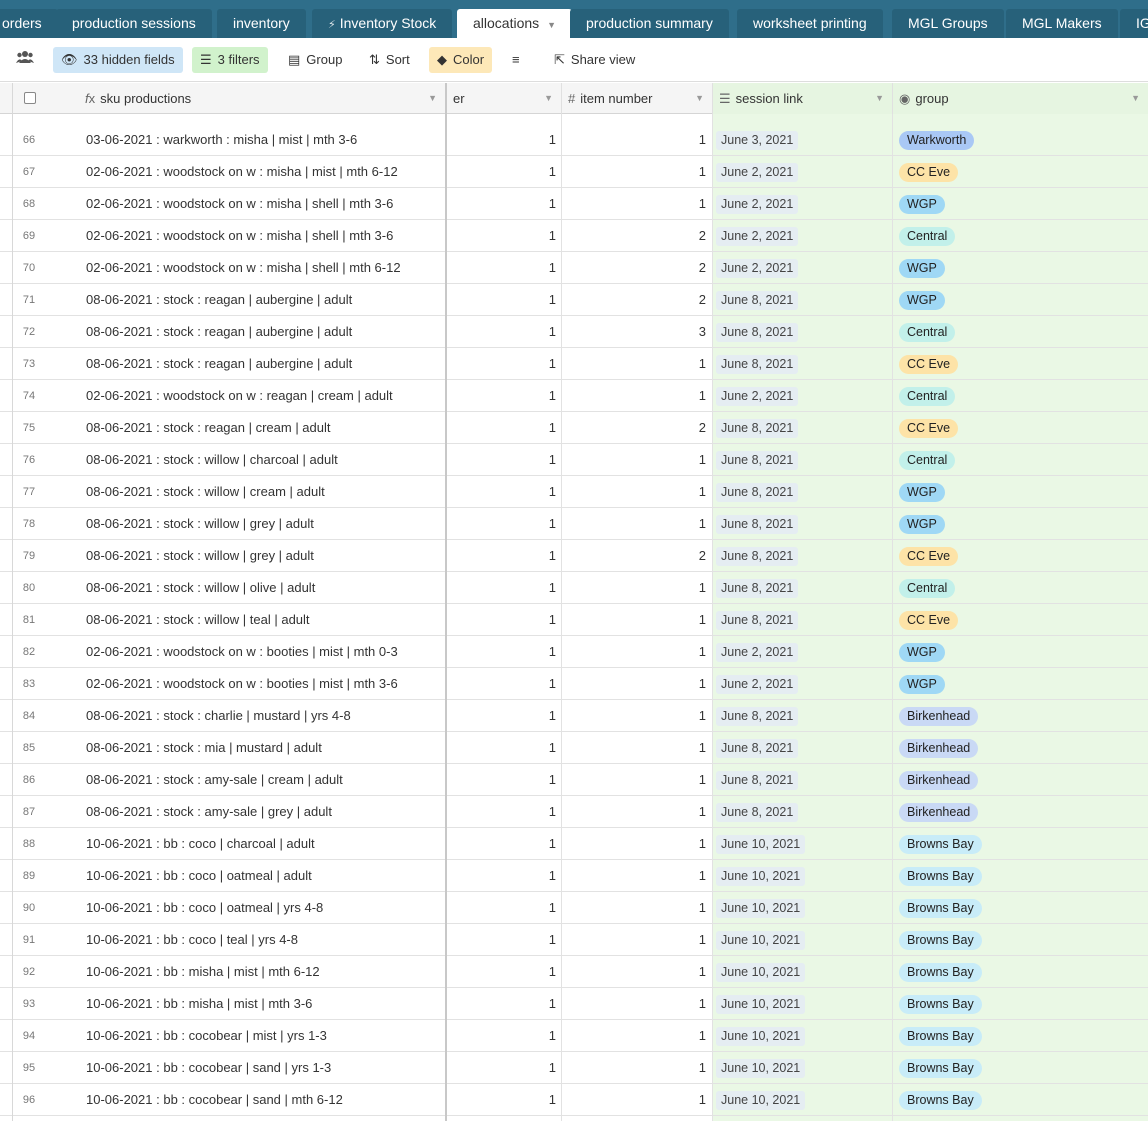 This screenshot has height=1121, width=1148. What do you see at coordinates (515, 23) in the screenshot?
I see `tab-allocations: allocations ▼` at bounding box center [515, 23].